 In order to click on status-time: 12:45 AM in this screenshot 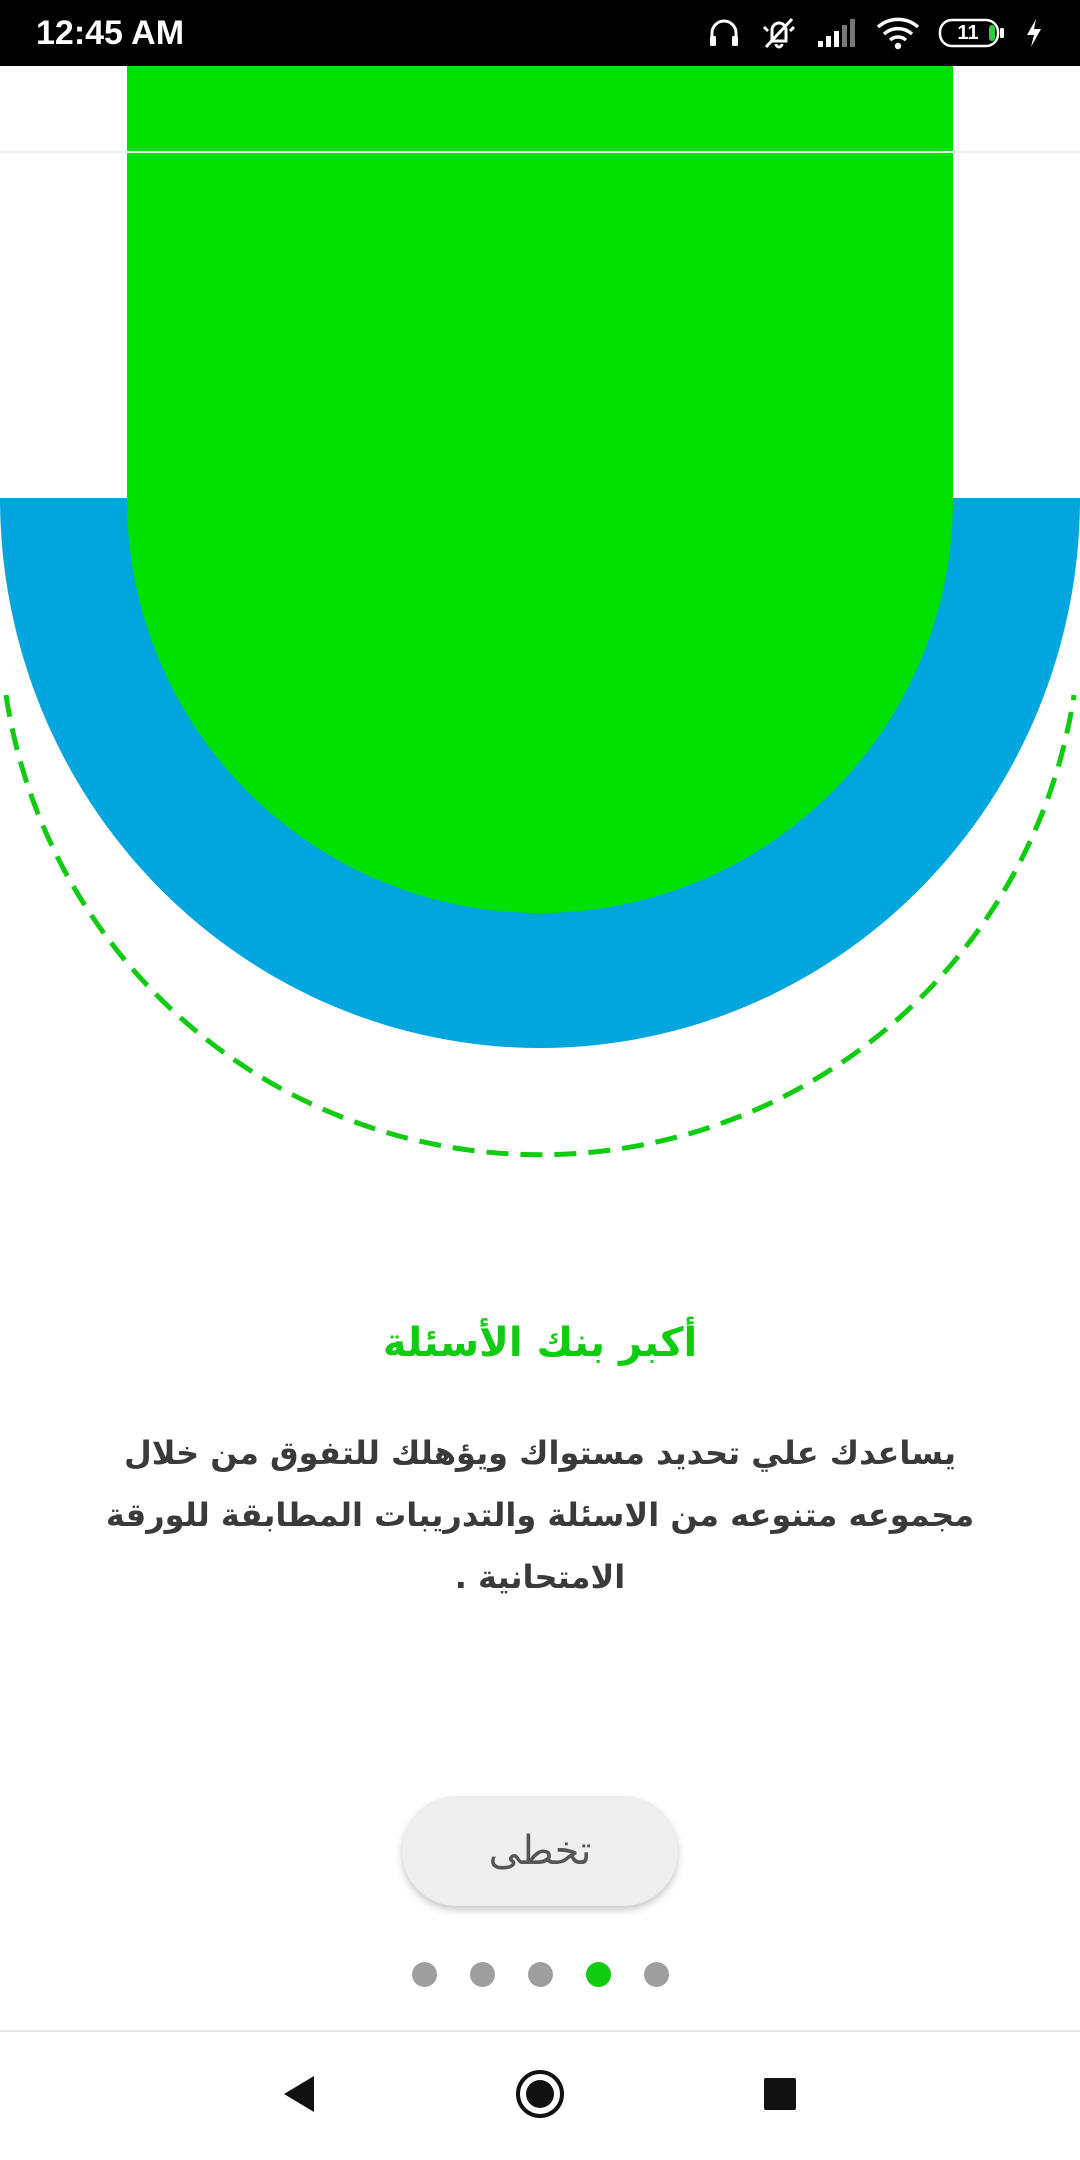, I will do `click(110, 32)`.